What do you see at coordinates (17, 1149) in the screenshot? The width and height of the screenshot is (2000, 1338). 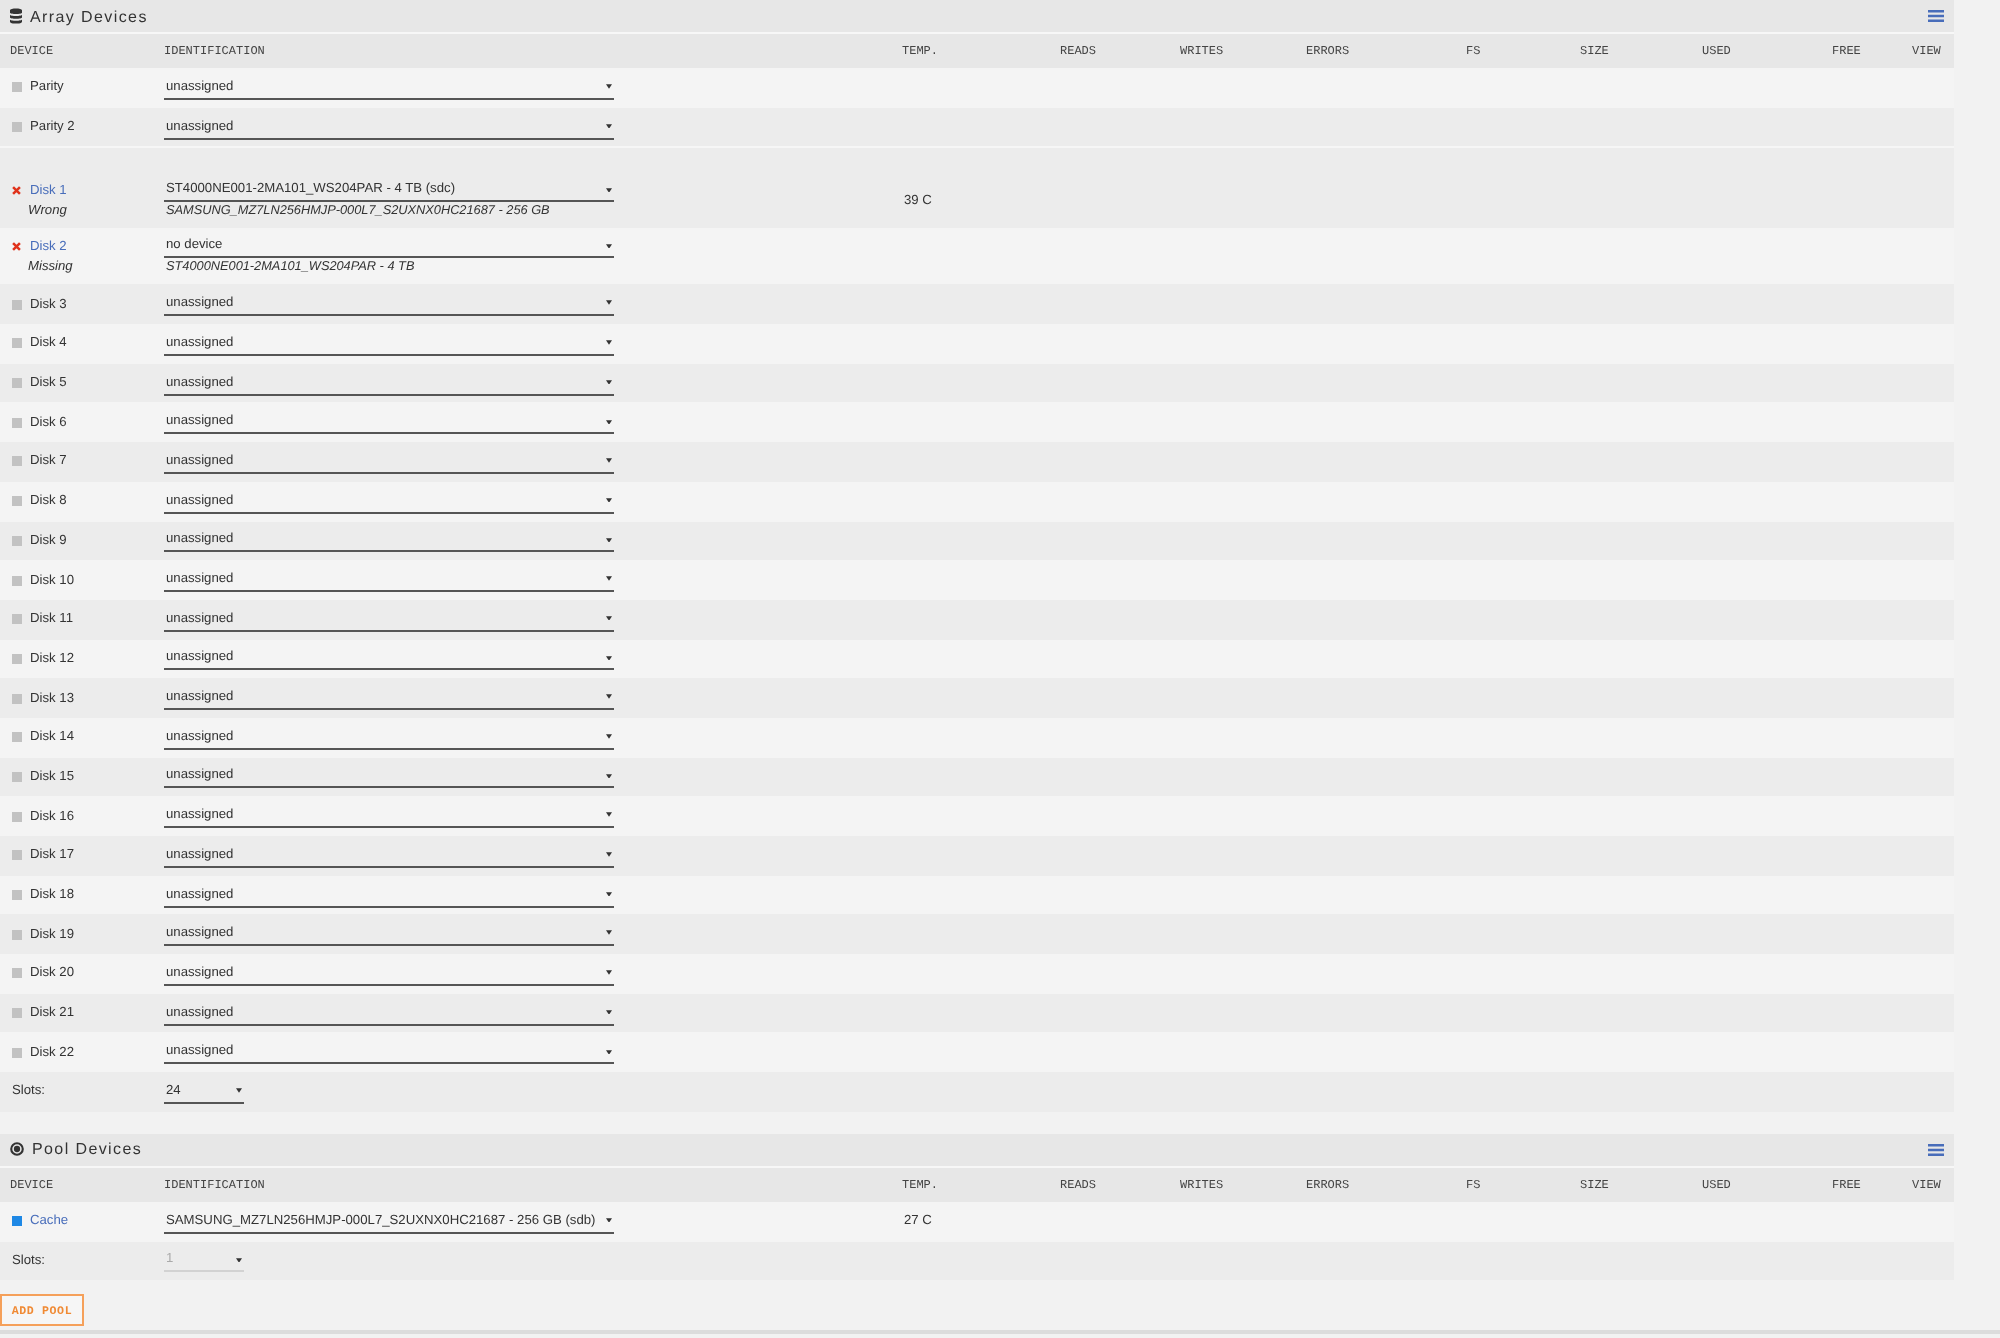 I see `circle-dot-icon` at bounding box center [17, 1149].